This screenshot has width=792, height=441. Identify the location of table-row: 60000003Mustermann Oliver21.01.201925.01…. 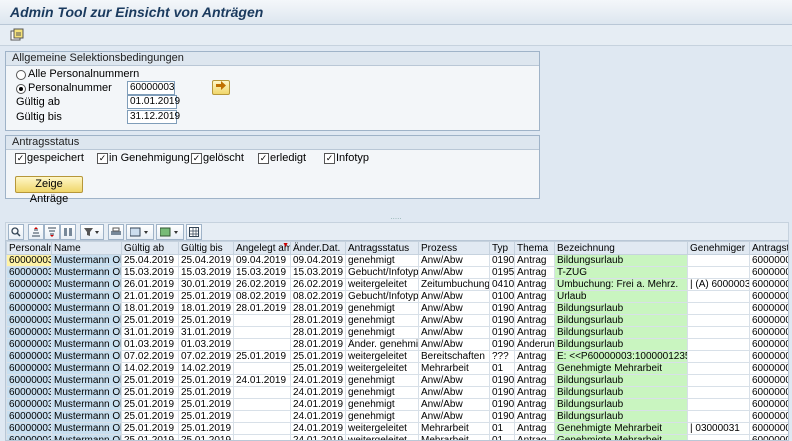
(398, 297).